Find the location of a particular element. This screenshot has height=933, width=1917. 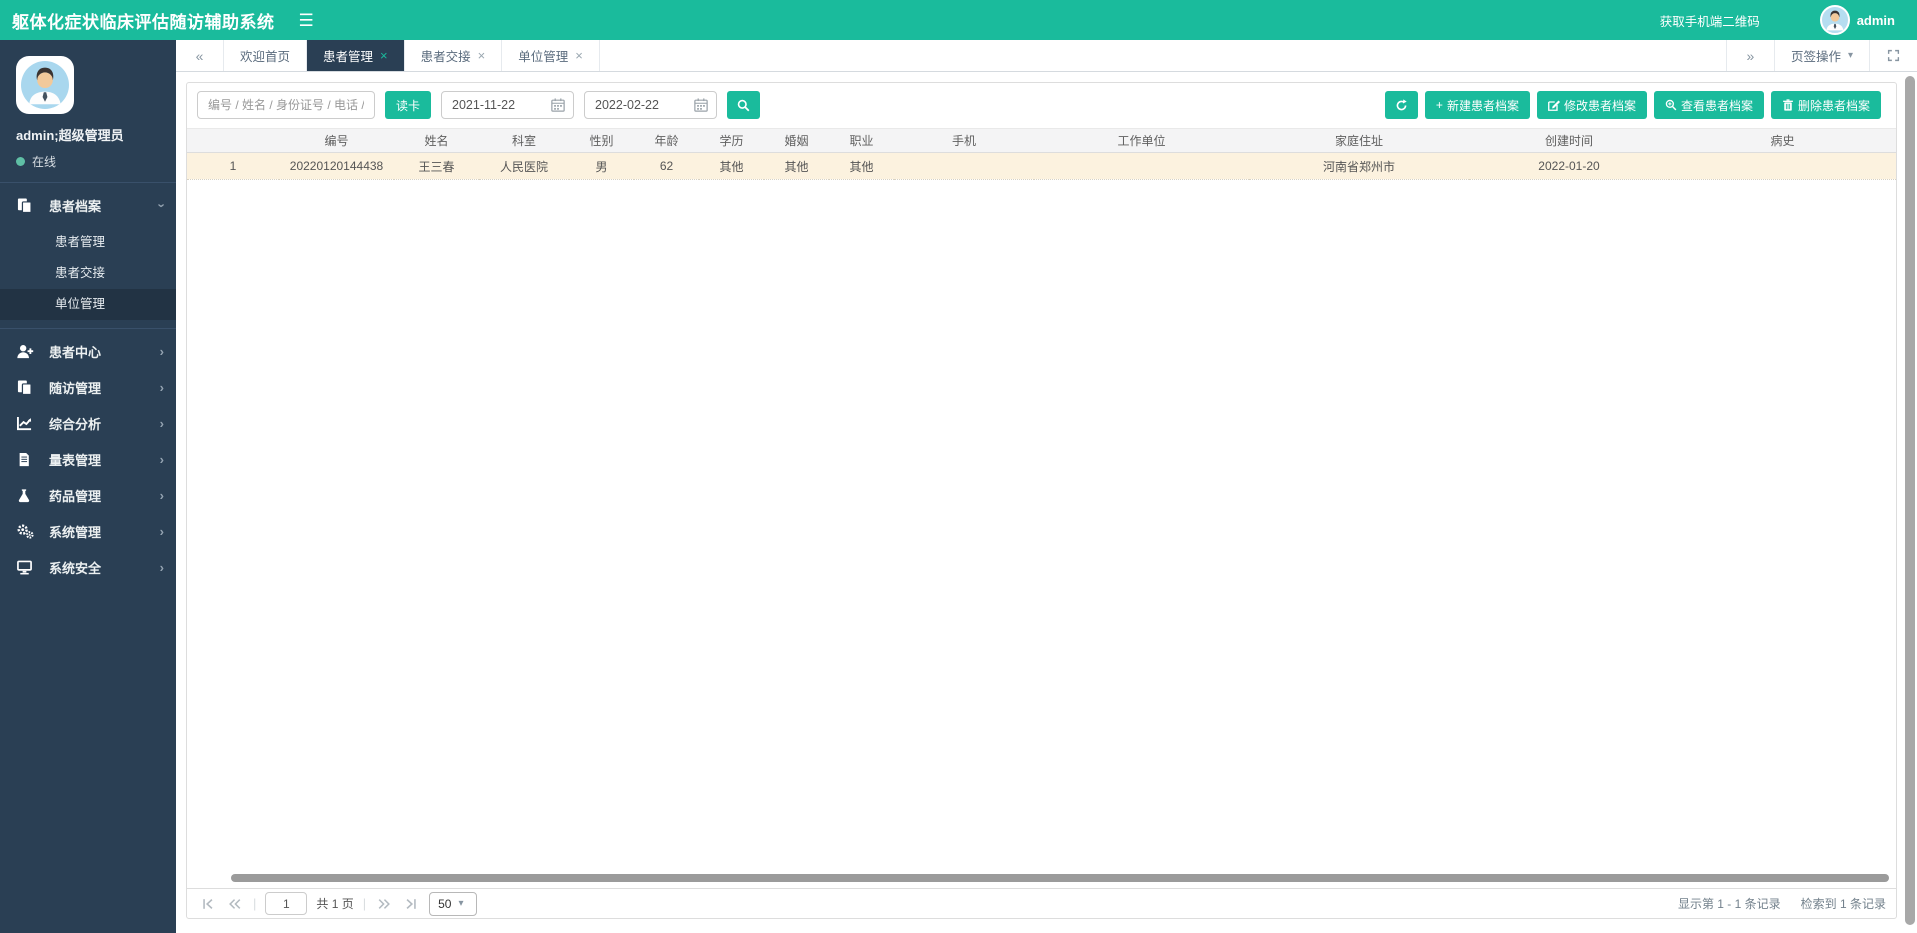

date-to-input: 2022-02-22 is located at coordinates (651, 105).